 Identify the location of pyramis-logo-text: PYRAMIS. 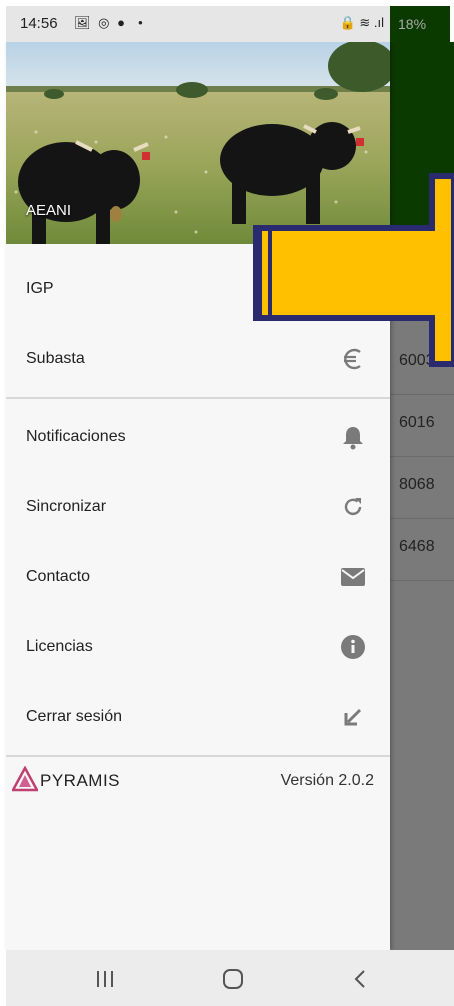
(80, 780).